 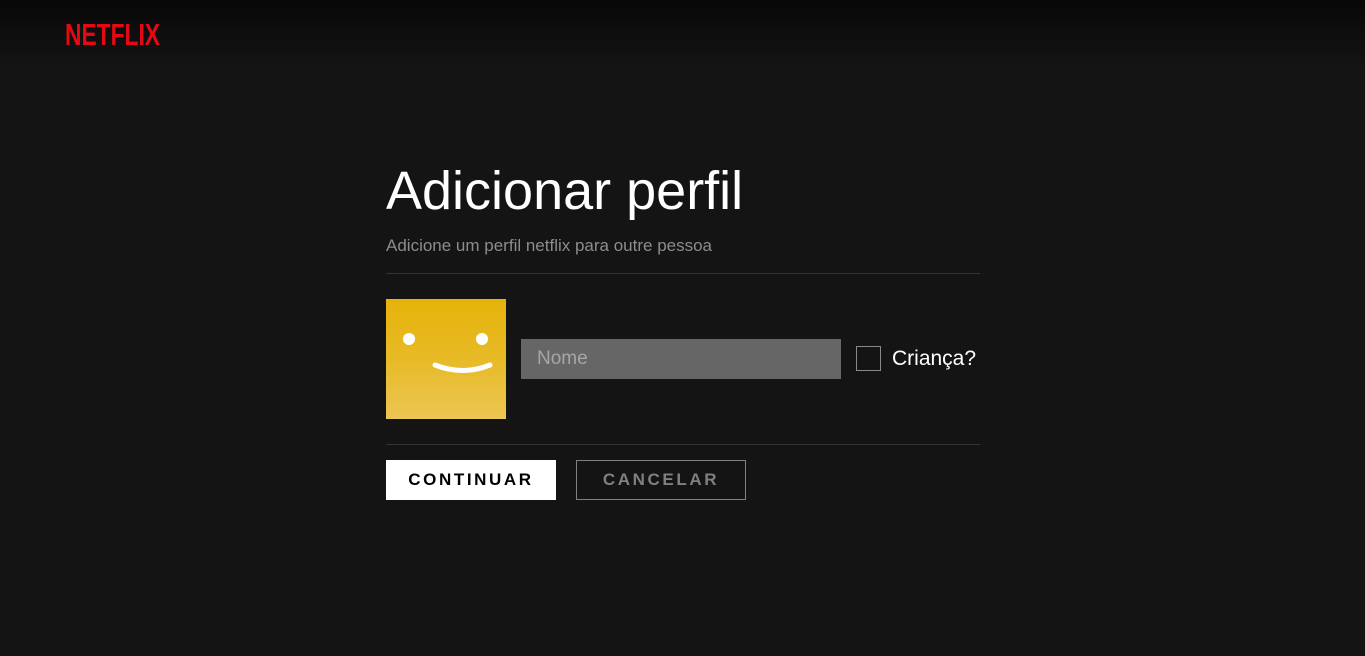 What do you see at coordinates (661, 480) in the screenshot?
I see `cancel-button: CANCELAR` at bounding box center [661, 480].